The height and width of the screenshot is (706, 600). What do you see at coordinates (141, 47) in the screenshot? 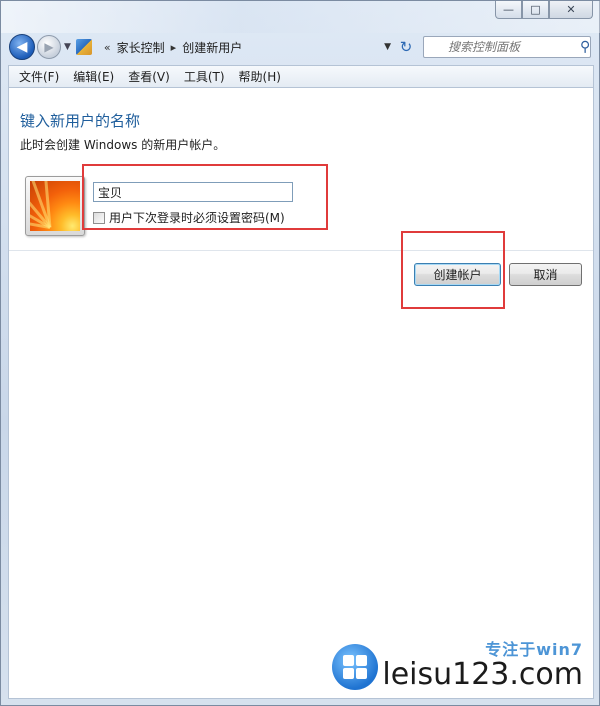
I see `breadcrumb-item-parental-controls: 家长控制` at bounding box center [141, 47].